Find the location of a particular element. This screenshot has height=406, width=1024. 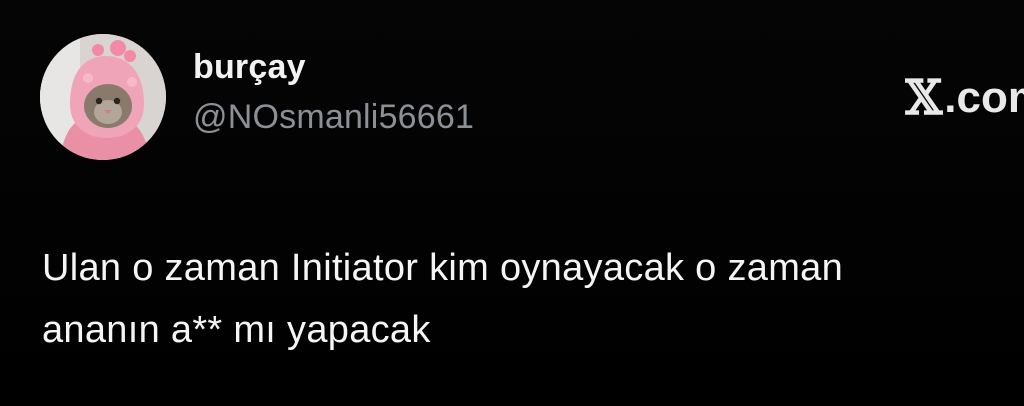

x-logo-icon: 𝕏 is located at coordinates (924, 98).